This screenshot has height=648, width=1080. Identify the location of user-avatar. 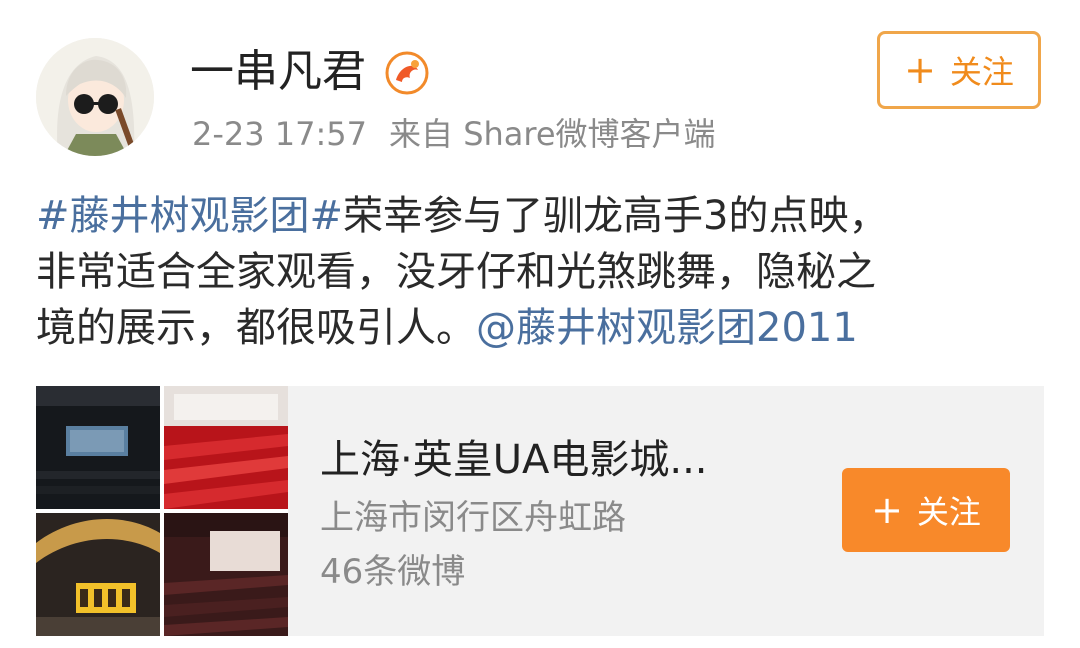
(95, 97).